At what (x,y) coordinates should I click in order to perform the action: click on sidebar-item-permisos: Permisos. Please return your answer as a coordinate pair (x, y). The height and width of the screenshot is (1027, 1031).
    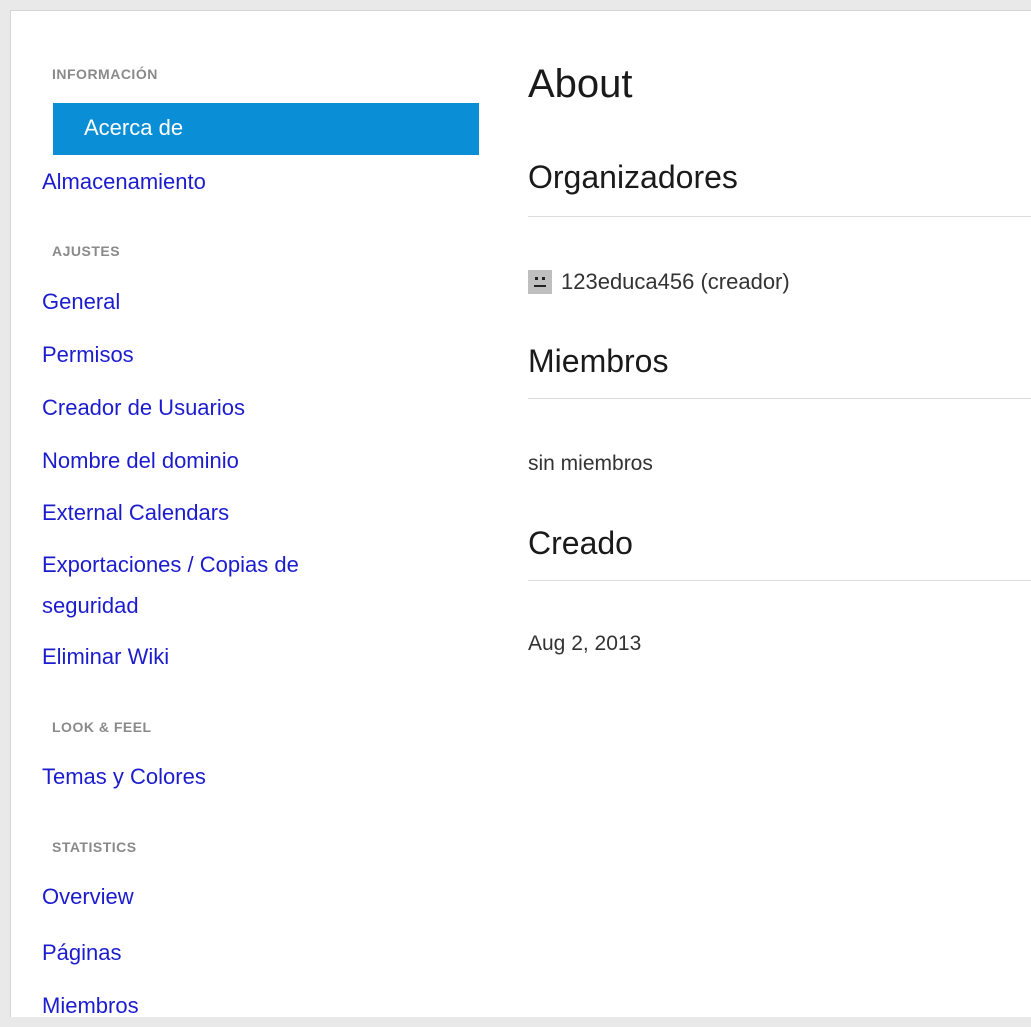
    Looking at the image, I should click on (207, 355).